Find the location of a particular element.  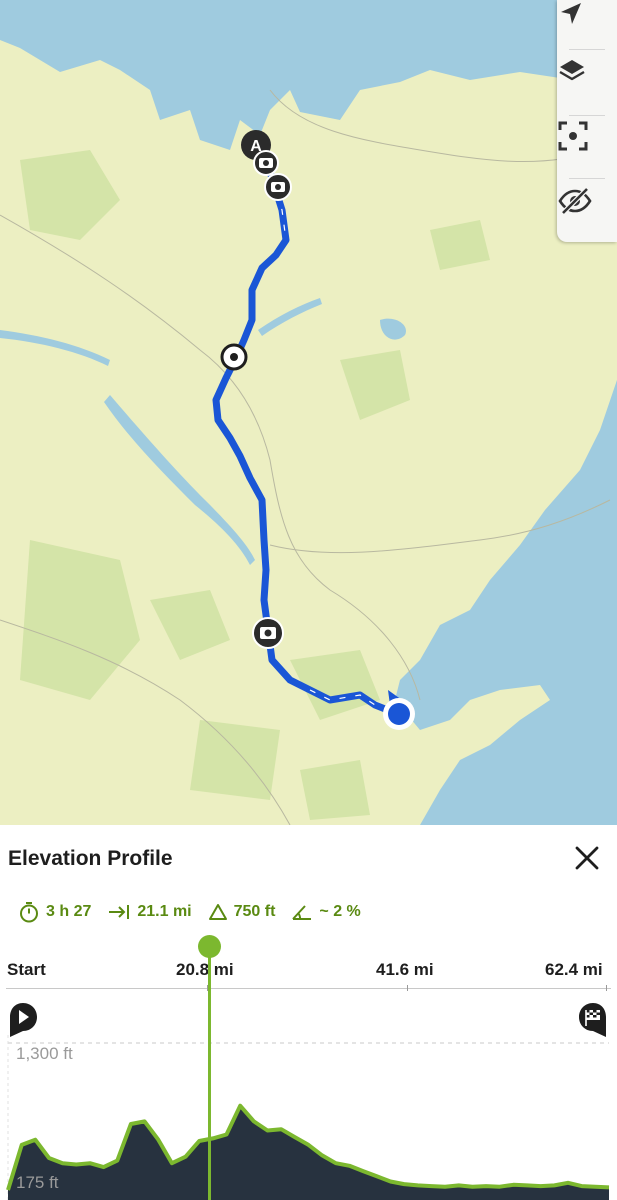

finish-flag-icon is located at coordinates (592, 1020).